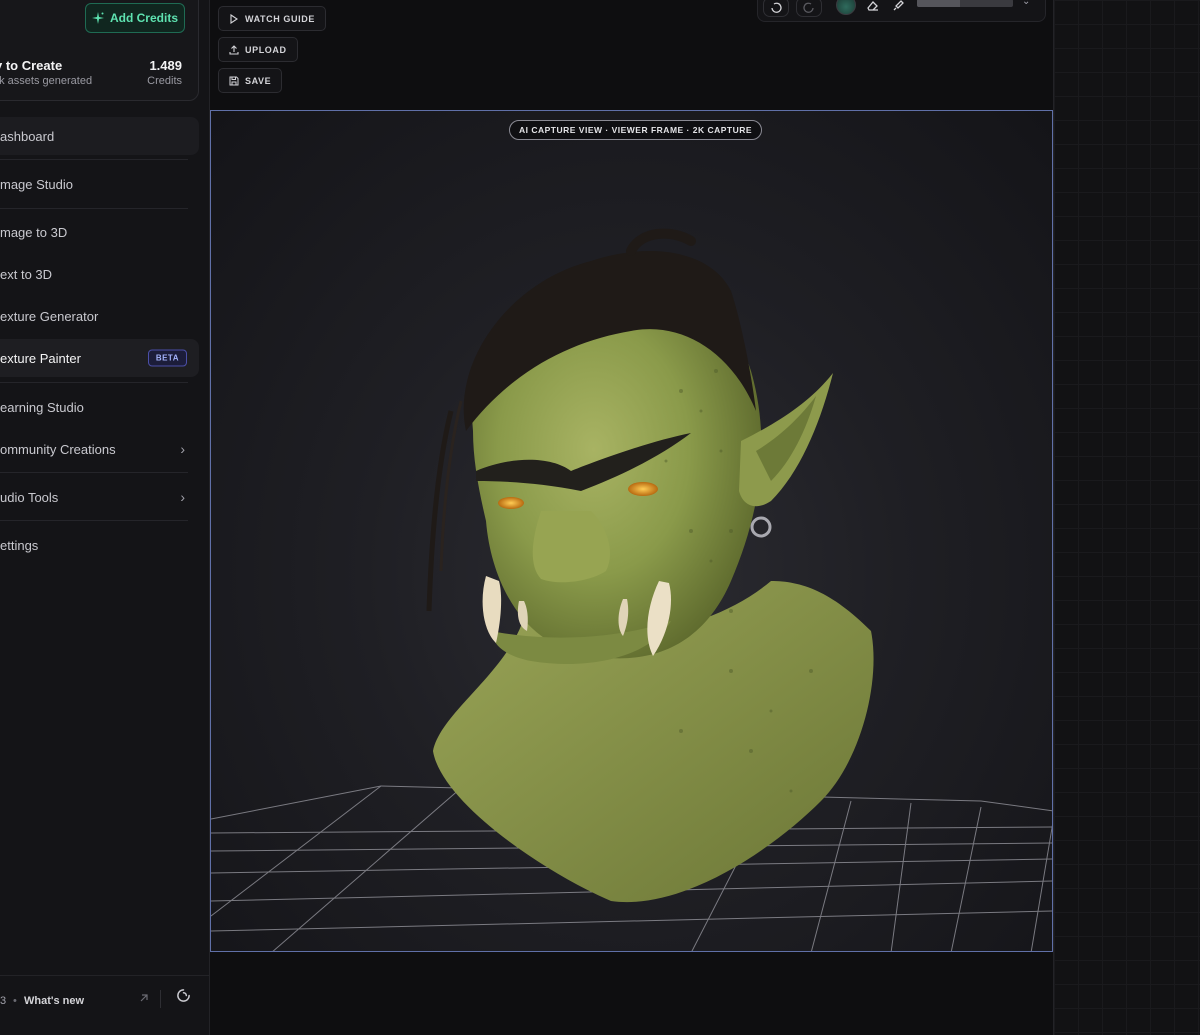 The height and width of the screenshot is (1035, 1200). Describe the element at coordinates (1126, 517) in the screenshot. I see `right-panel` at that location.